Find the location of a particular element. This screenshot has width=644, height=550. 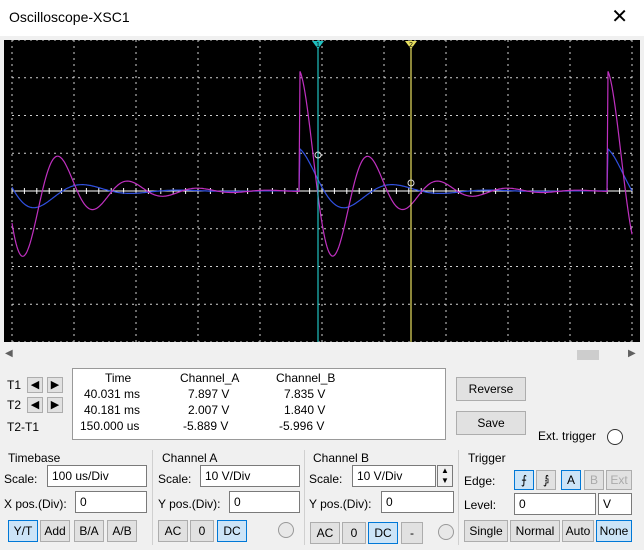

channel-b-scale-label: Scale: is located at coordinates (326, 479).